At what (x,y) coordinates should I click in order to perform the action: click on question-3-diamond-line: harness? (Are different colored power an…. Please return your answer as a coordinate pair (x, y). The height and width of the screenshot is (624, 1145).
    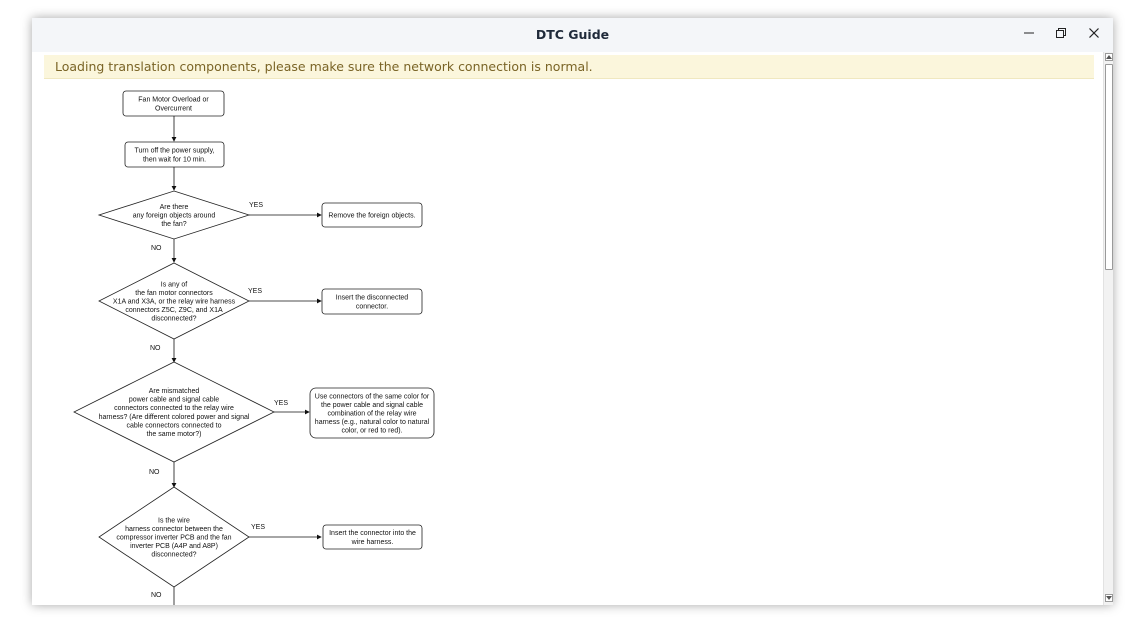
    Looking at the image, I should click on (174, 417).